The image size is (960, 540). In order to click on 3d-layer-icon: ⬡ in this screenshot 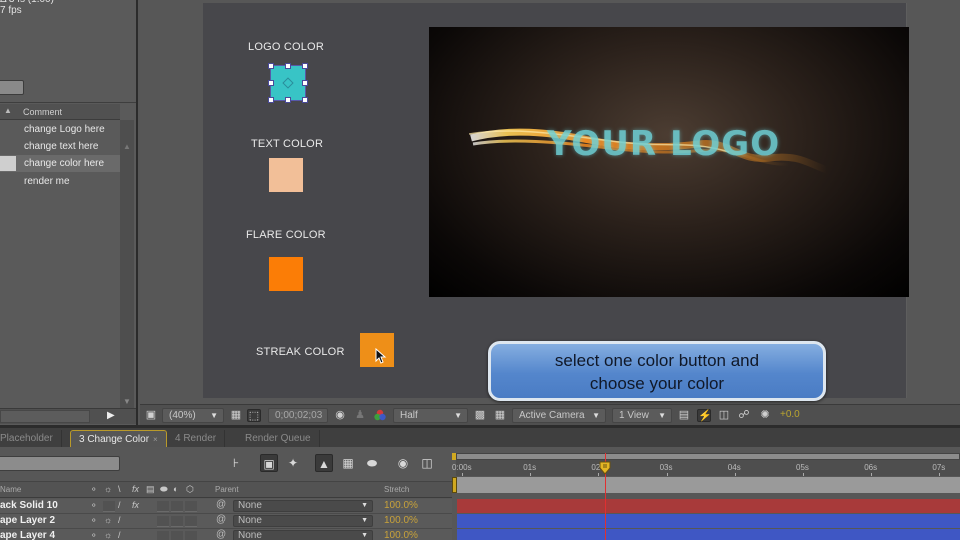, I will do `click(190, 489)`.